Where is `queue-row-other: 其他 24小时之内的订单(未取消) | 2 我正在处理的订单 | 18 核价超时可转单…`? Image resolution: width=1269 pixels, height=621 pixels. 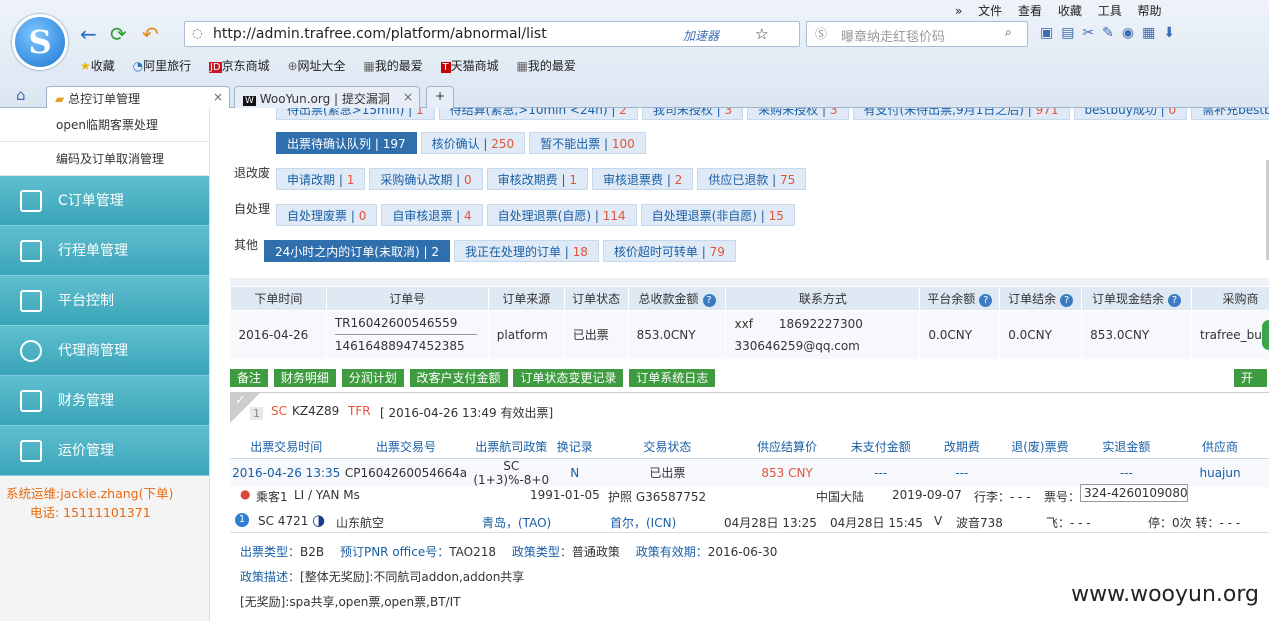 queue-row-other: 其他 24小时之内的订单(未取消) | 2 我正在处理的订单 | 18 核价超时可转单… is located at coordinates (487, 250).